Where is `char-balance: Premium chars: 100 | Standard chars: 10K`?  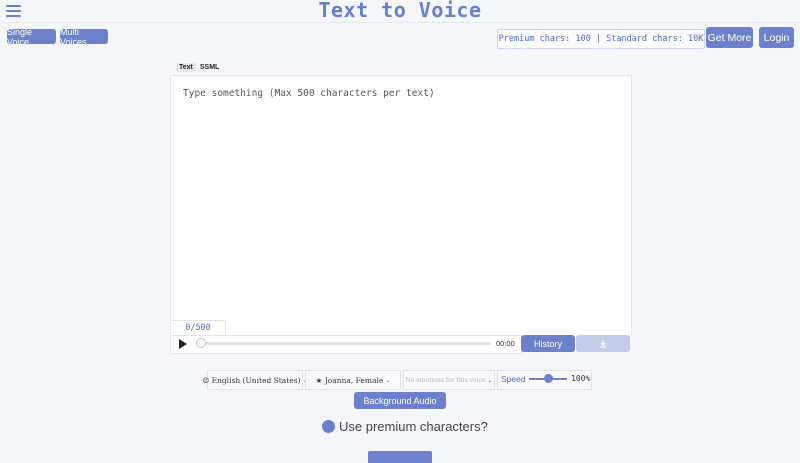
char-balance: Premium chars: 100 | Standard chars: 10K is located at coordinates (601, 39).